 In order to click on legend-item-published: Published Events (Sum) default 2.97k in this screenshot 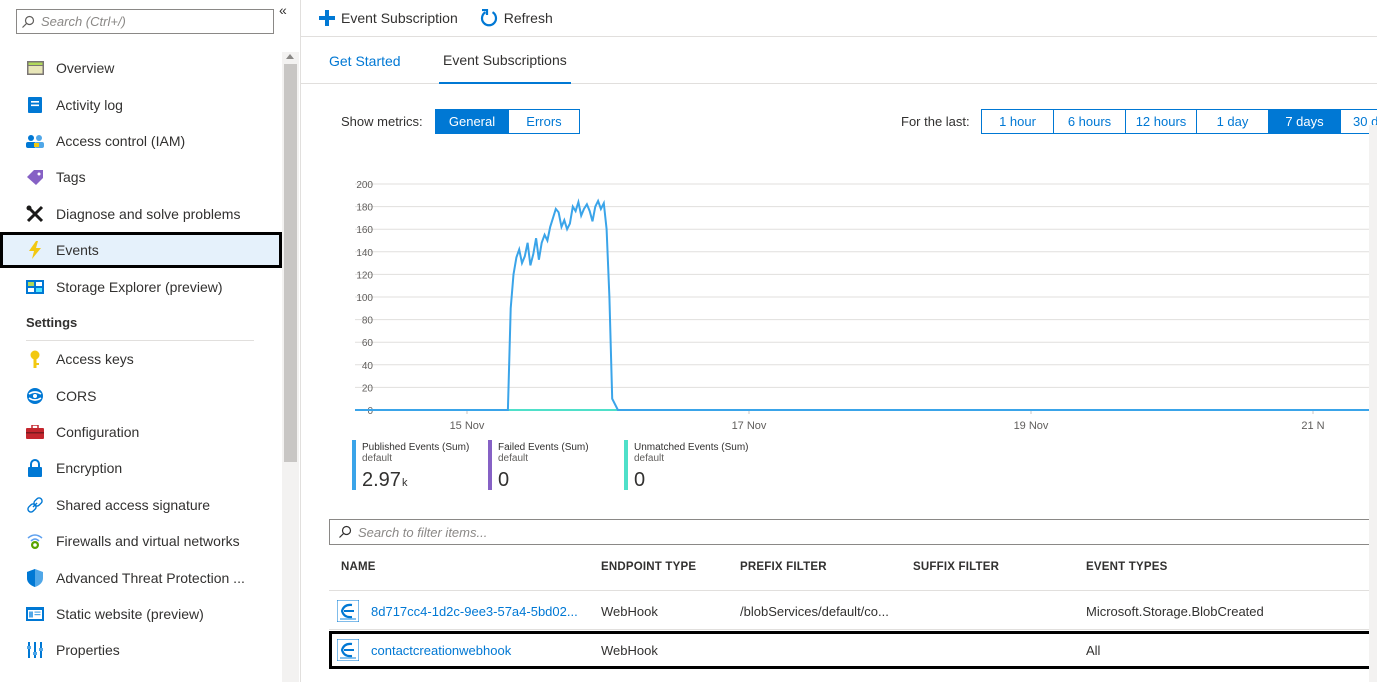, I will do `click(410, 464)`.